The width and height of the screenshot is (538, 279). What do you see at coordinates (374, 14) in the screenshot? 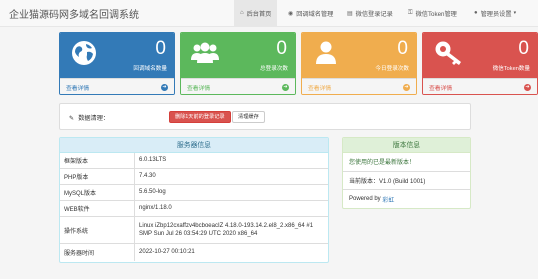
I see `nav-login-records-label: 微信登录记录` at bounding box center [374, 14].